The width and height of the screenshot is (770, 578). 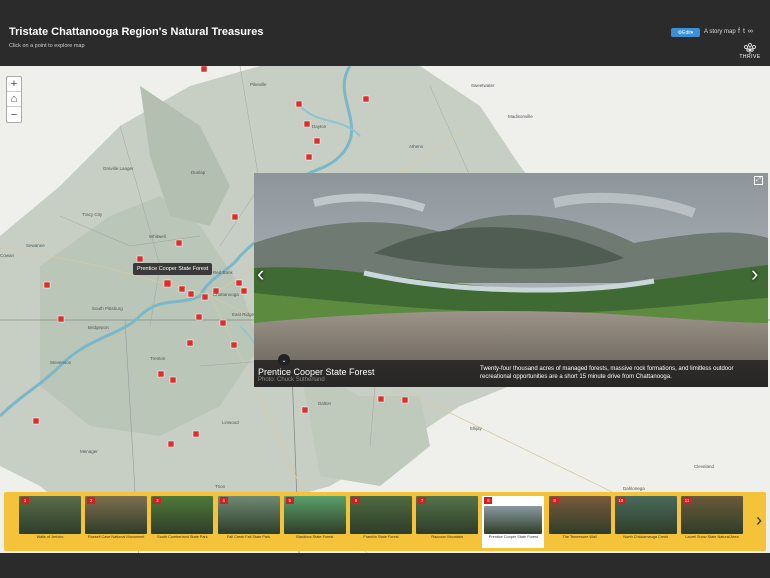 I want to click on thumbnail-label: Walls of Jericho, so click(x=50, y=537).